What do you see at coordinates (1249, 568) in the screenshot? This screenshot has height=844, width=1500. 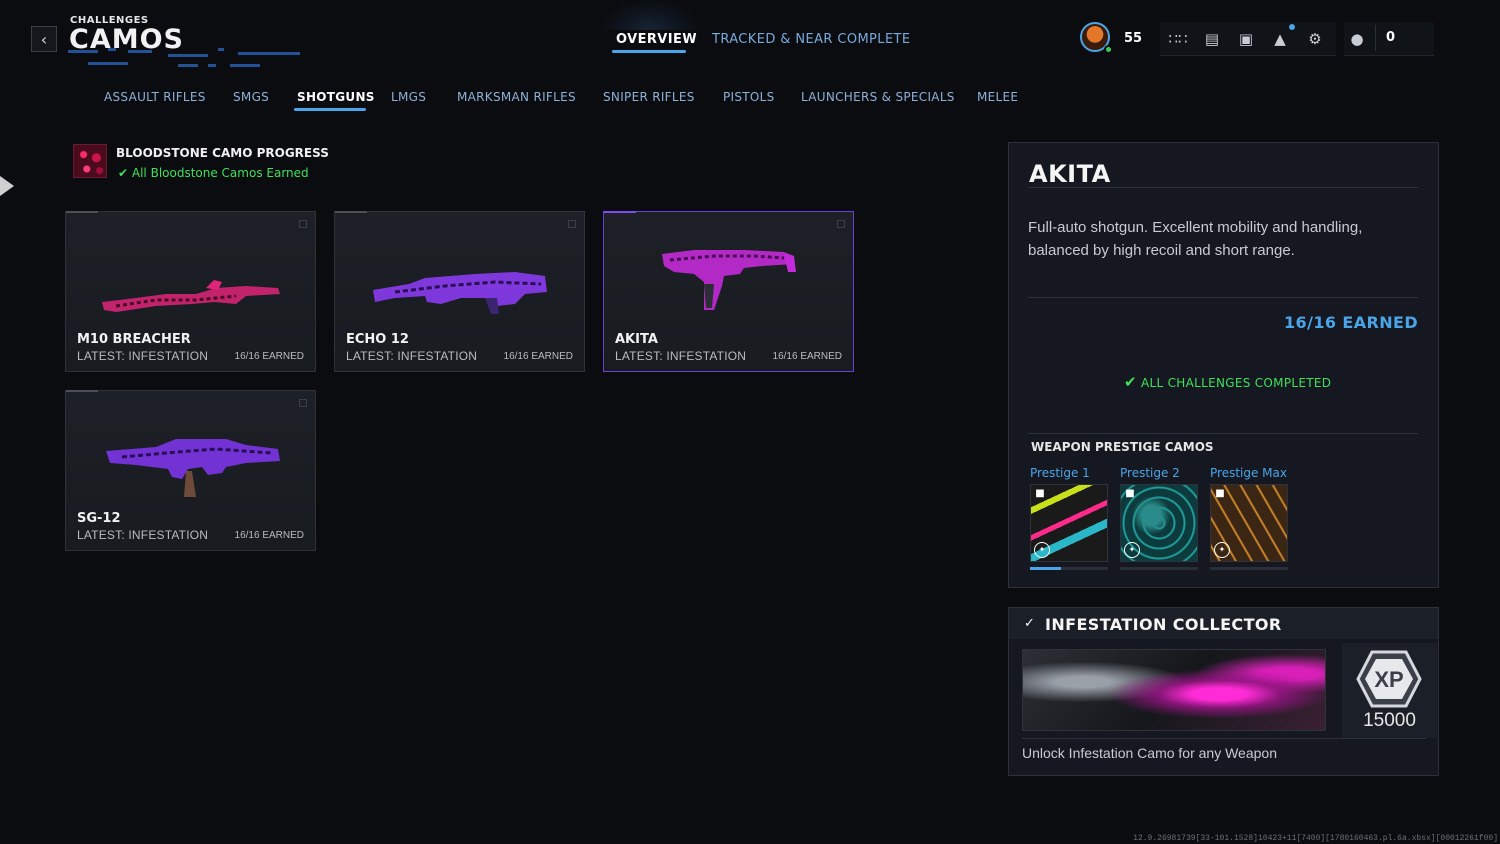 I see `prestige-max-progress-bar` at bounding box center [1249, 568].